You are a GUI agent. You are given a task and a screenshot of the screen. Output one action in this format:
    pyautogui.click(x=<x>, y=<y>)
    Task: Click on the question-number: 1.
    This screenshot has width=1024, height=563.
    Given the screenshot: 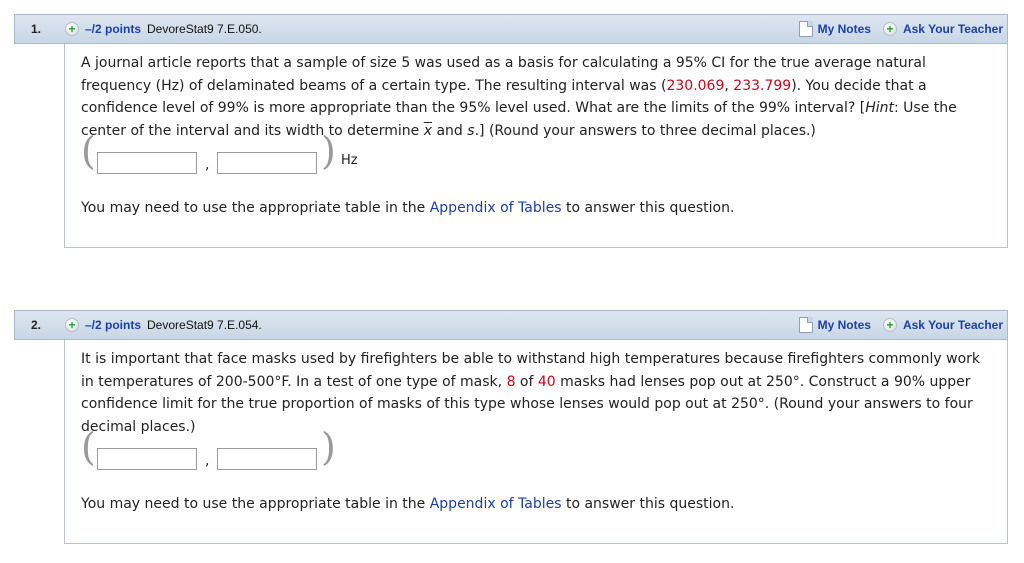 What is the action you would take?
    pyautogui.click(x=36, y=29)
    